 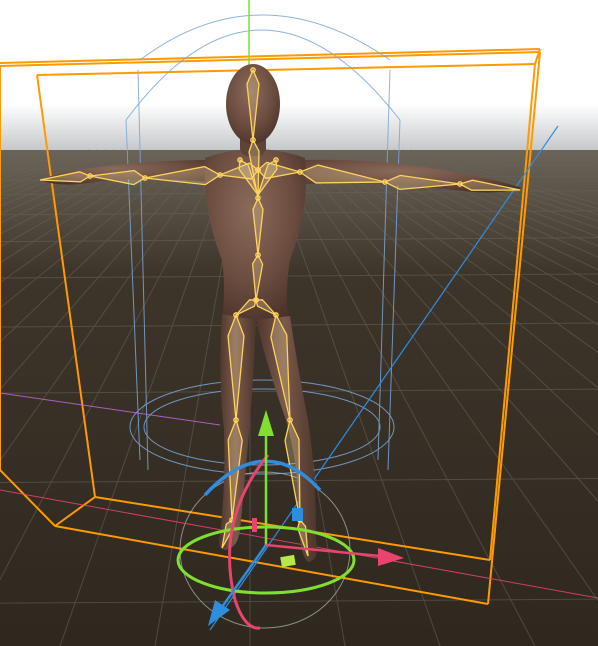 I want to click on plane-handle-xy, so click(x=254, y=525).